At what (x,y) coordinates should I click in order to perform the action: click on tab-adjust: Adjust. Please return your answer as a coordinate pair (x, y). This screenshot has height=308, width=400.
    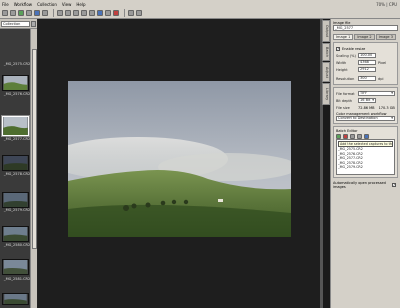
    Looking at the image, I should click on (326, 72).